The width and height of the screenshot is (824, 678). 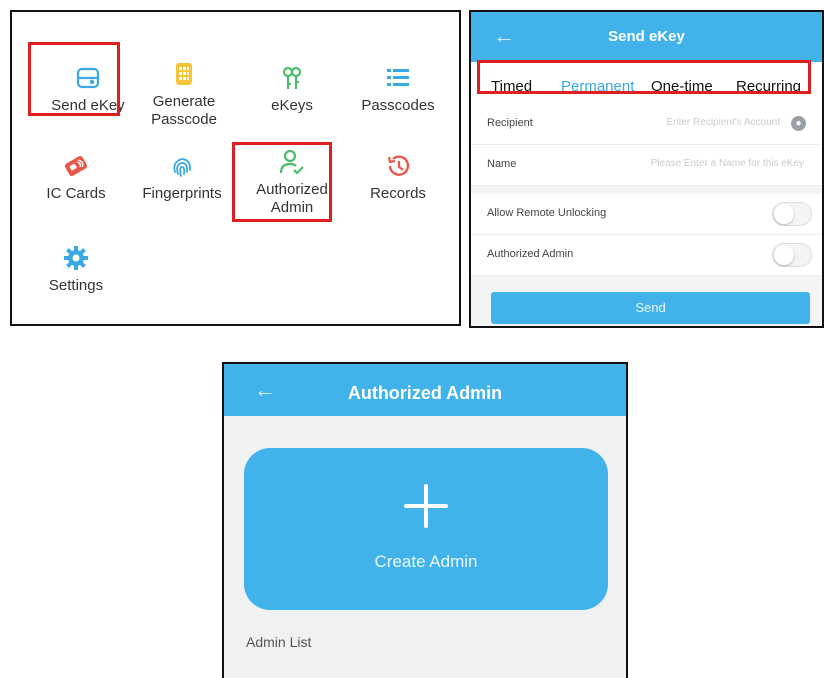 What do you see at coordinates (292, 77) in the screenshot?
I see `ekeys-icon` at bounding box center [292, 77].